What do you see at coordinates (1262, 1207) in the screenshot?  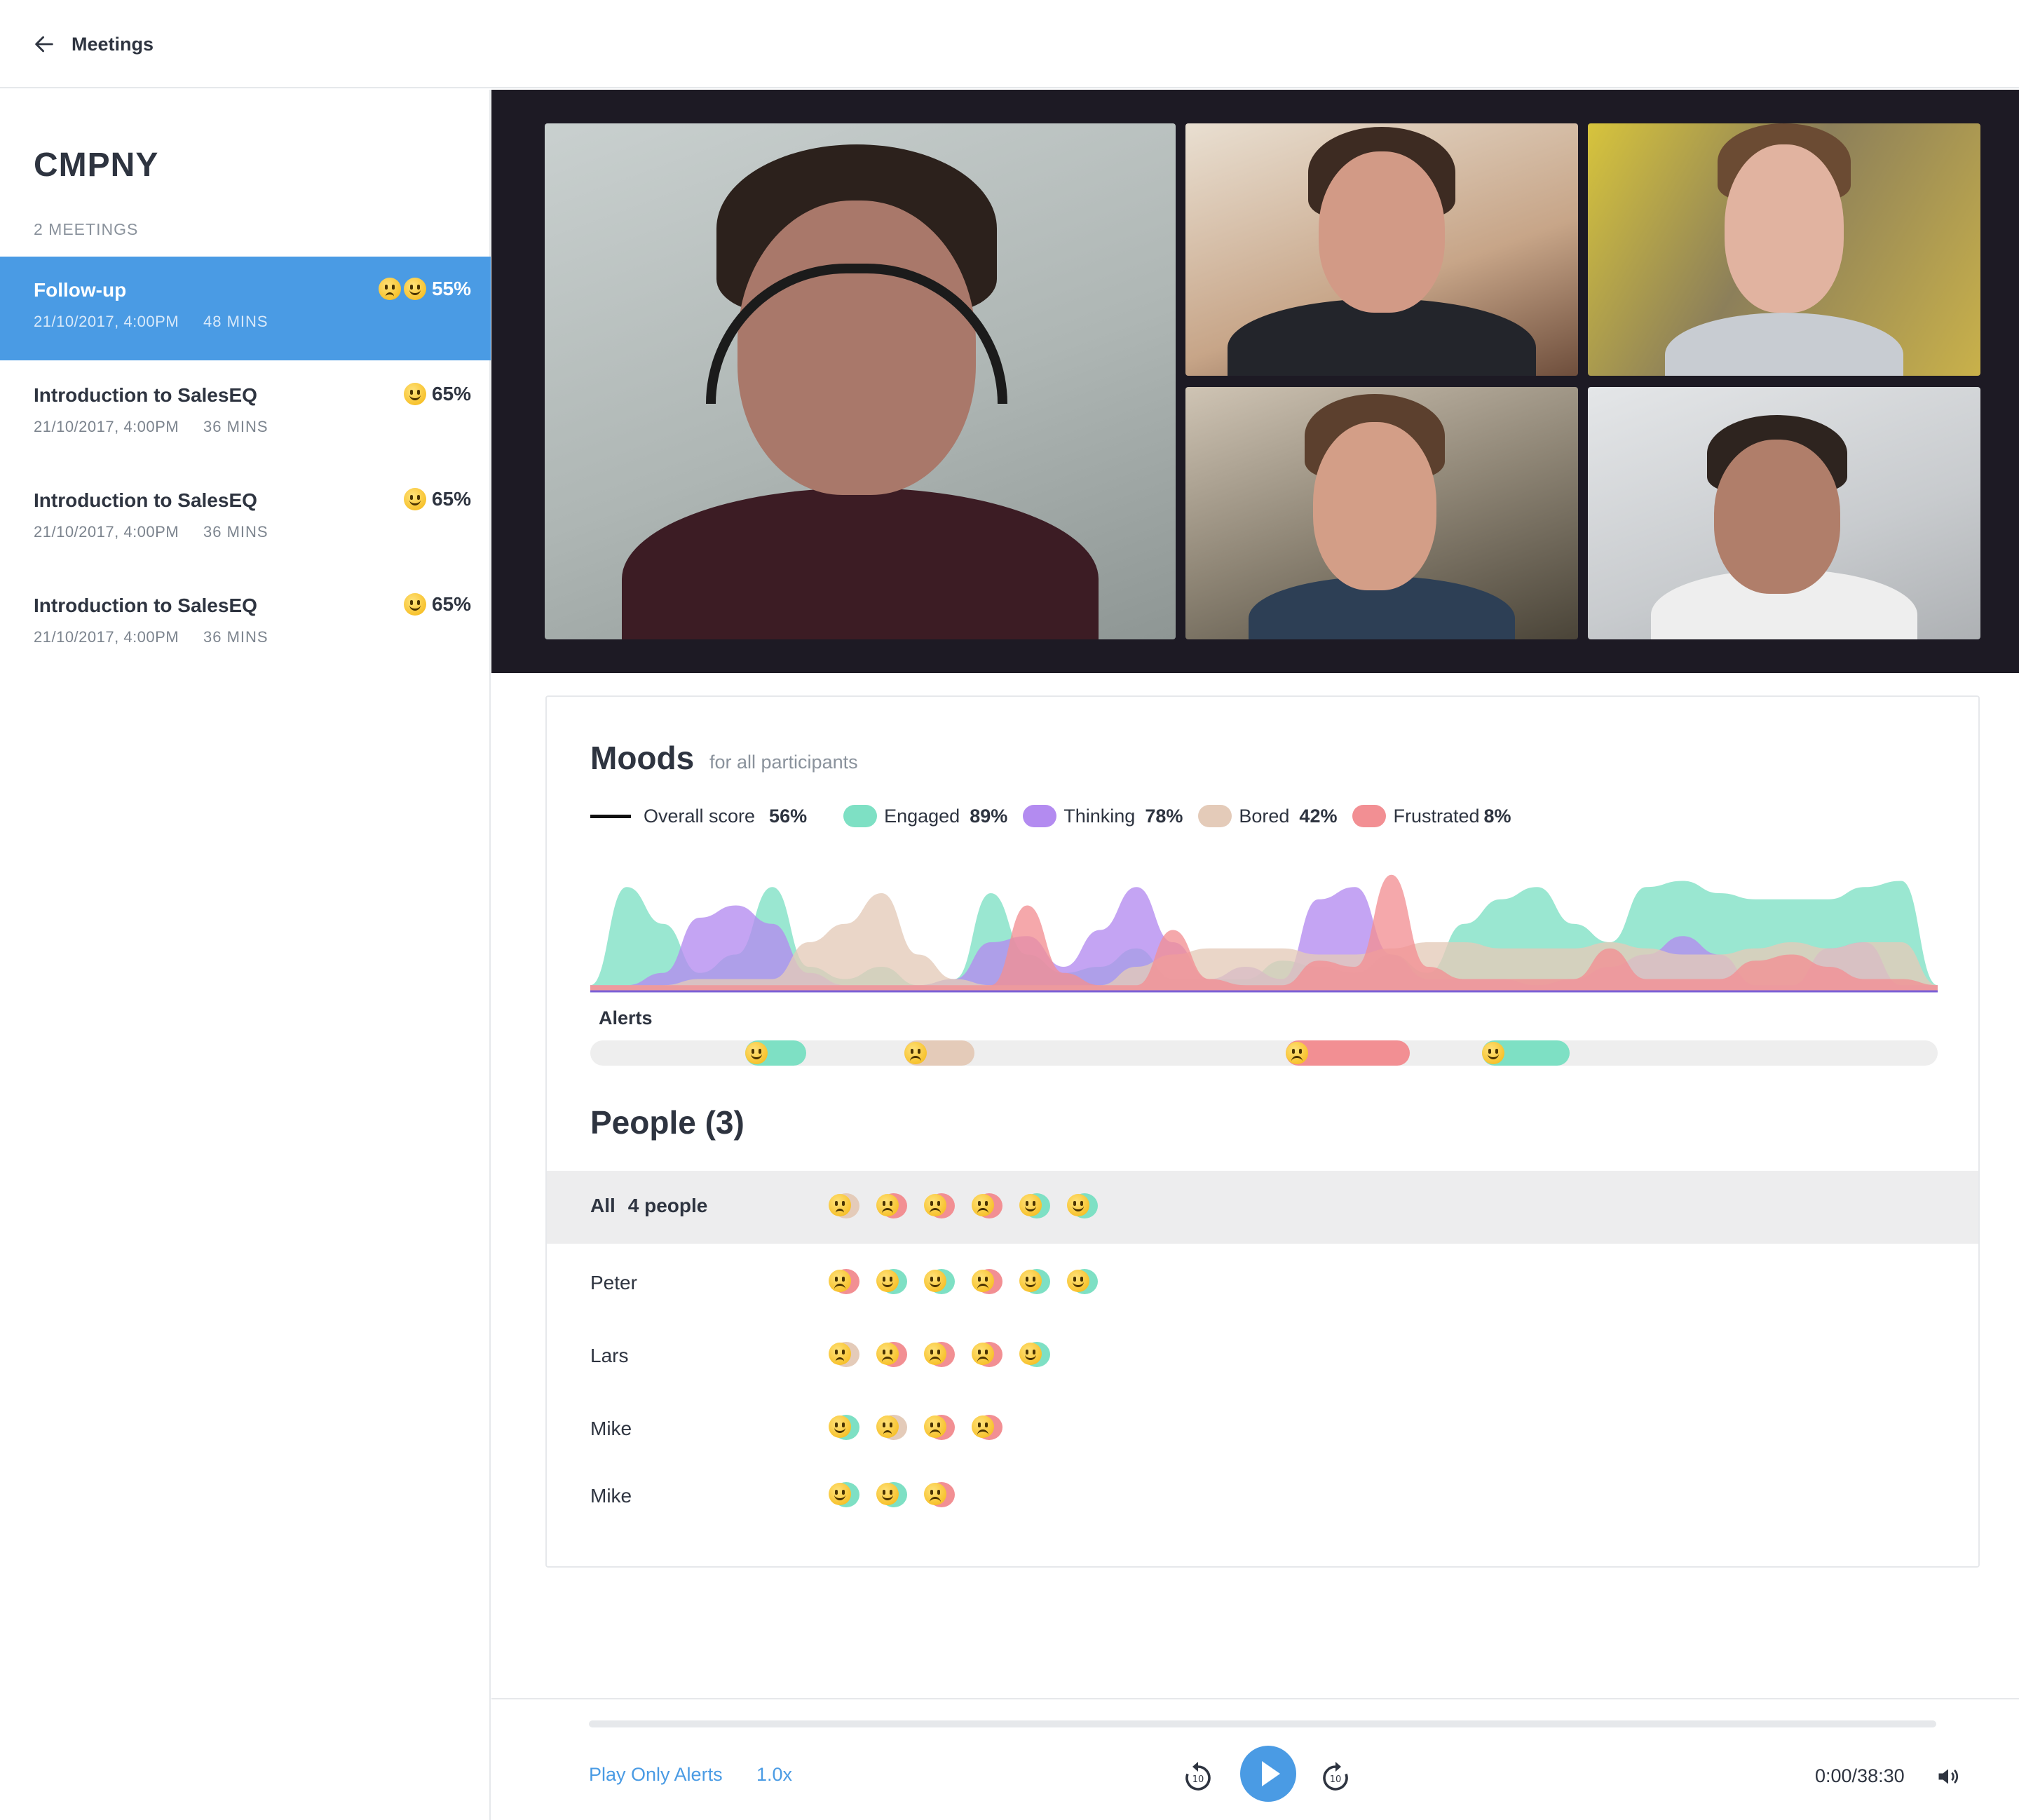 I see `people-row-all: All 4 people` at bounding box center [1262, 1207].